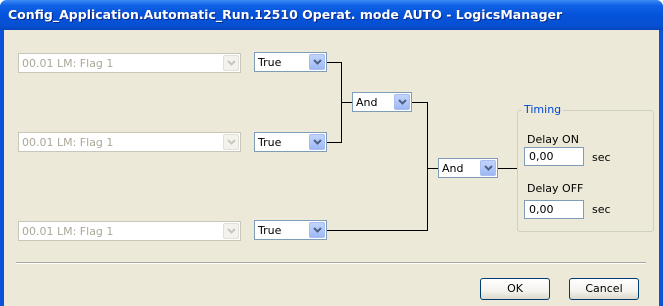 The width and height of the screenshot is (663, 306). I want to click on delay-on-value: 0,00, so click(541, 156).